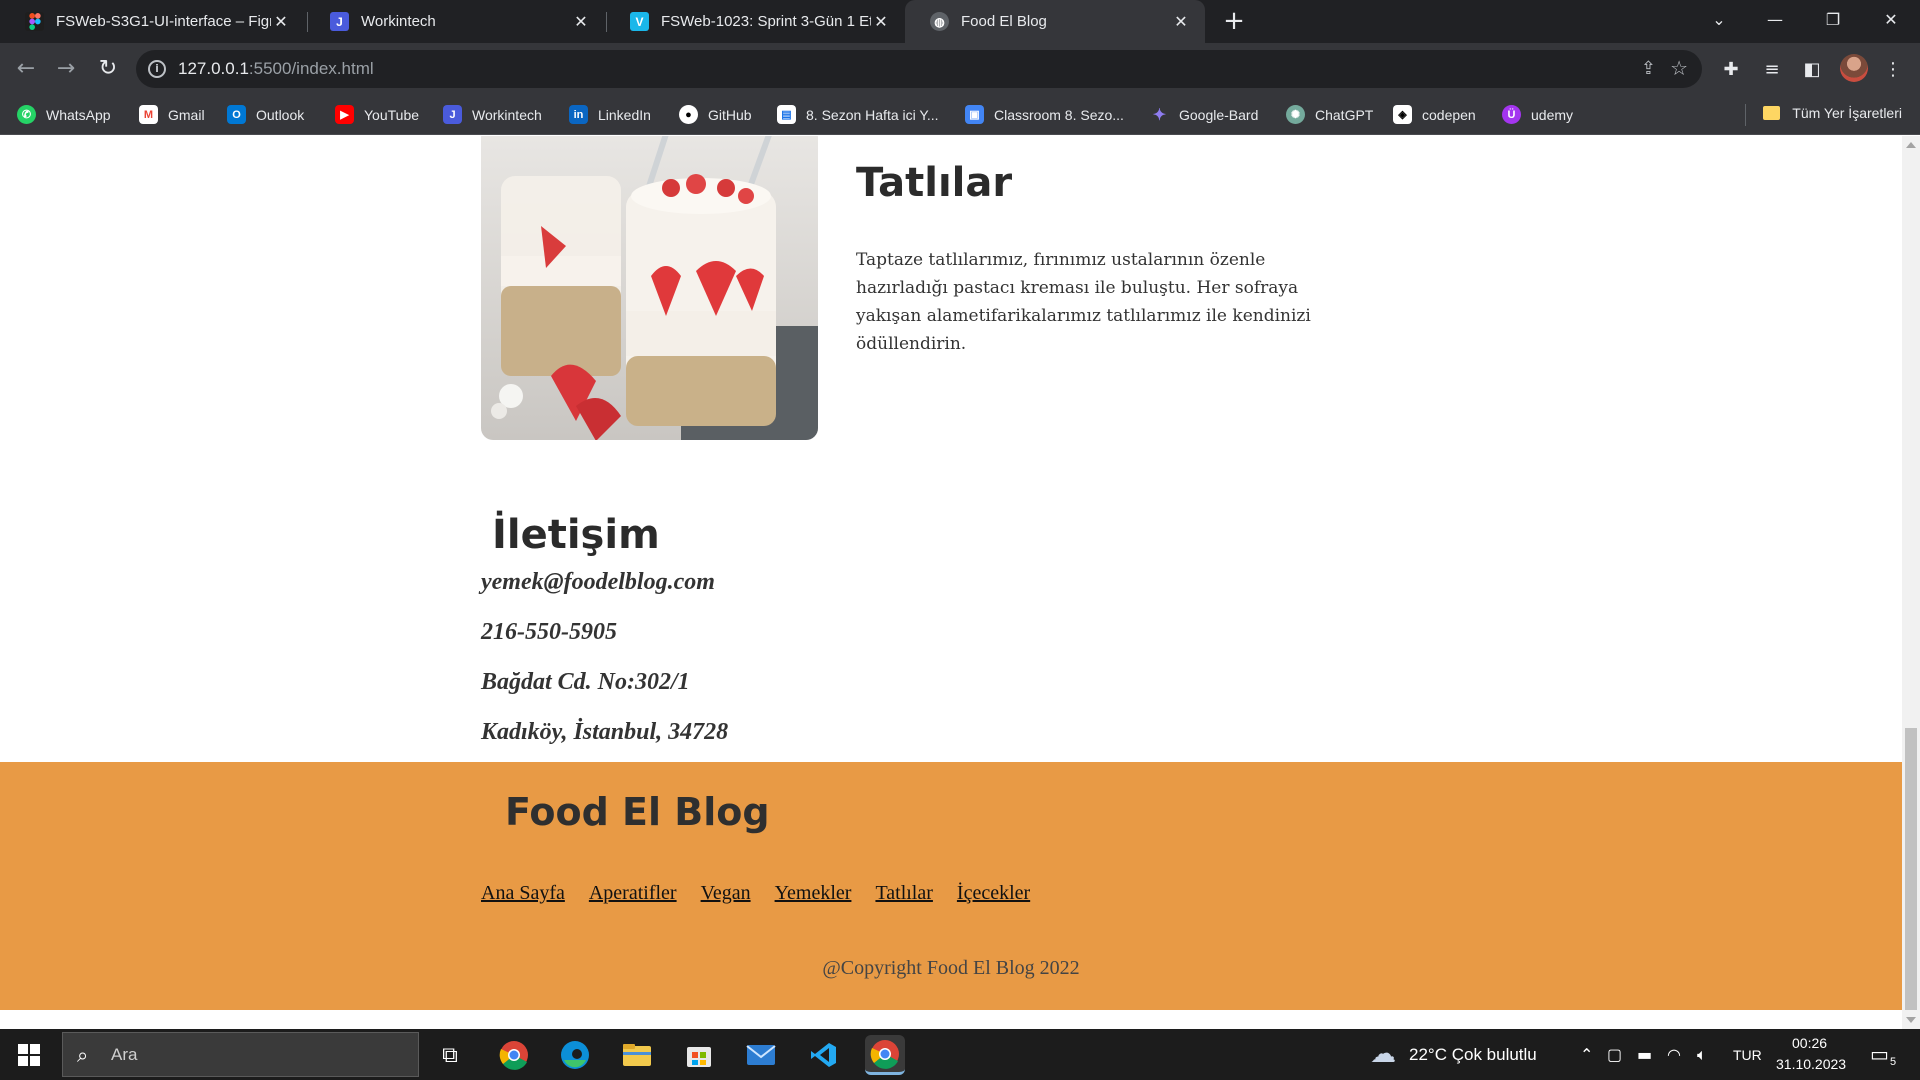 The image size is (1920, 1080). I want to click on bookmark-label: Gmail, so click(186, 114).